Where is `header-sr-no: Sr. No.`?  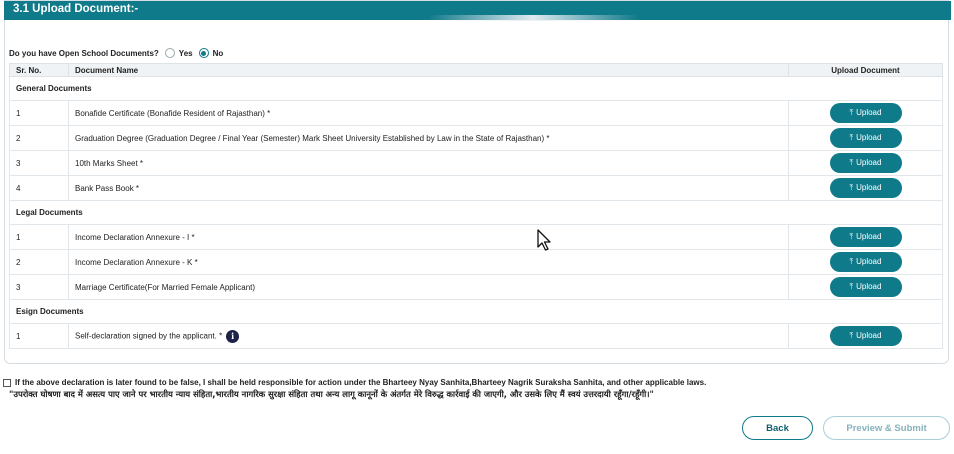 header-sr-no: Sr. No. is located at coordinates (39, 70).